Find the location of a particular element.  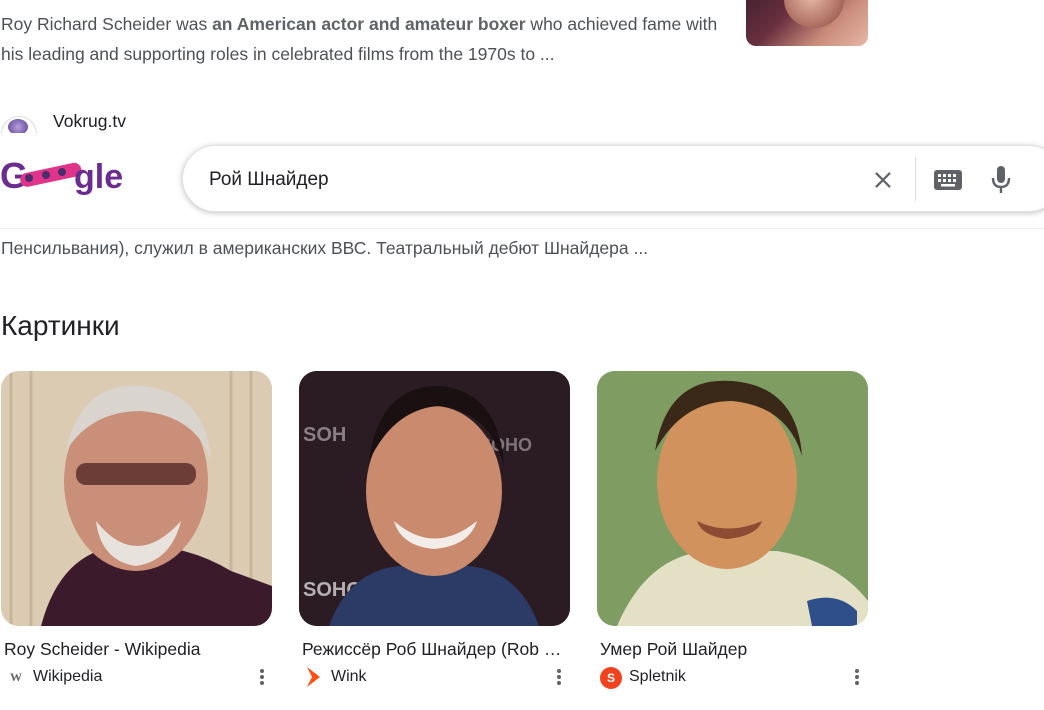

result-thumbnail is located at coordinates (807, 23).